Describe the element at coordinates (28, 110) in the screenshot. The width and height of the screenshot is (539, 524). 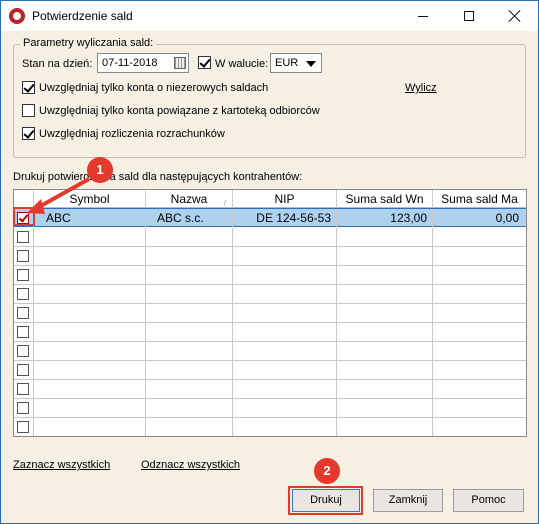
I see `customer-accounts-checkbox` at that location.